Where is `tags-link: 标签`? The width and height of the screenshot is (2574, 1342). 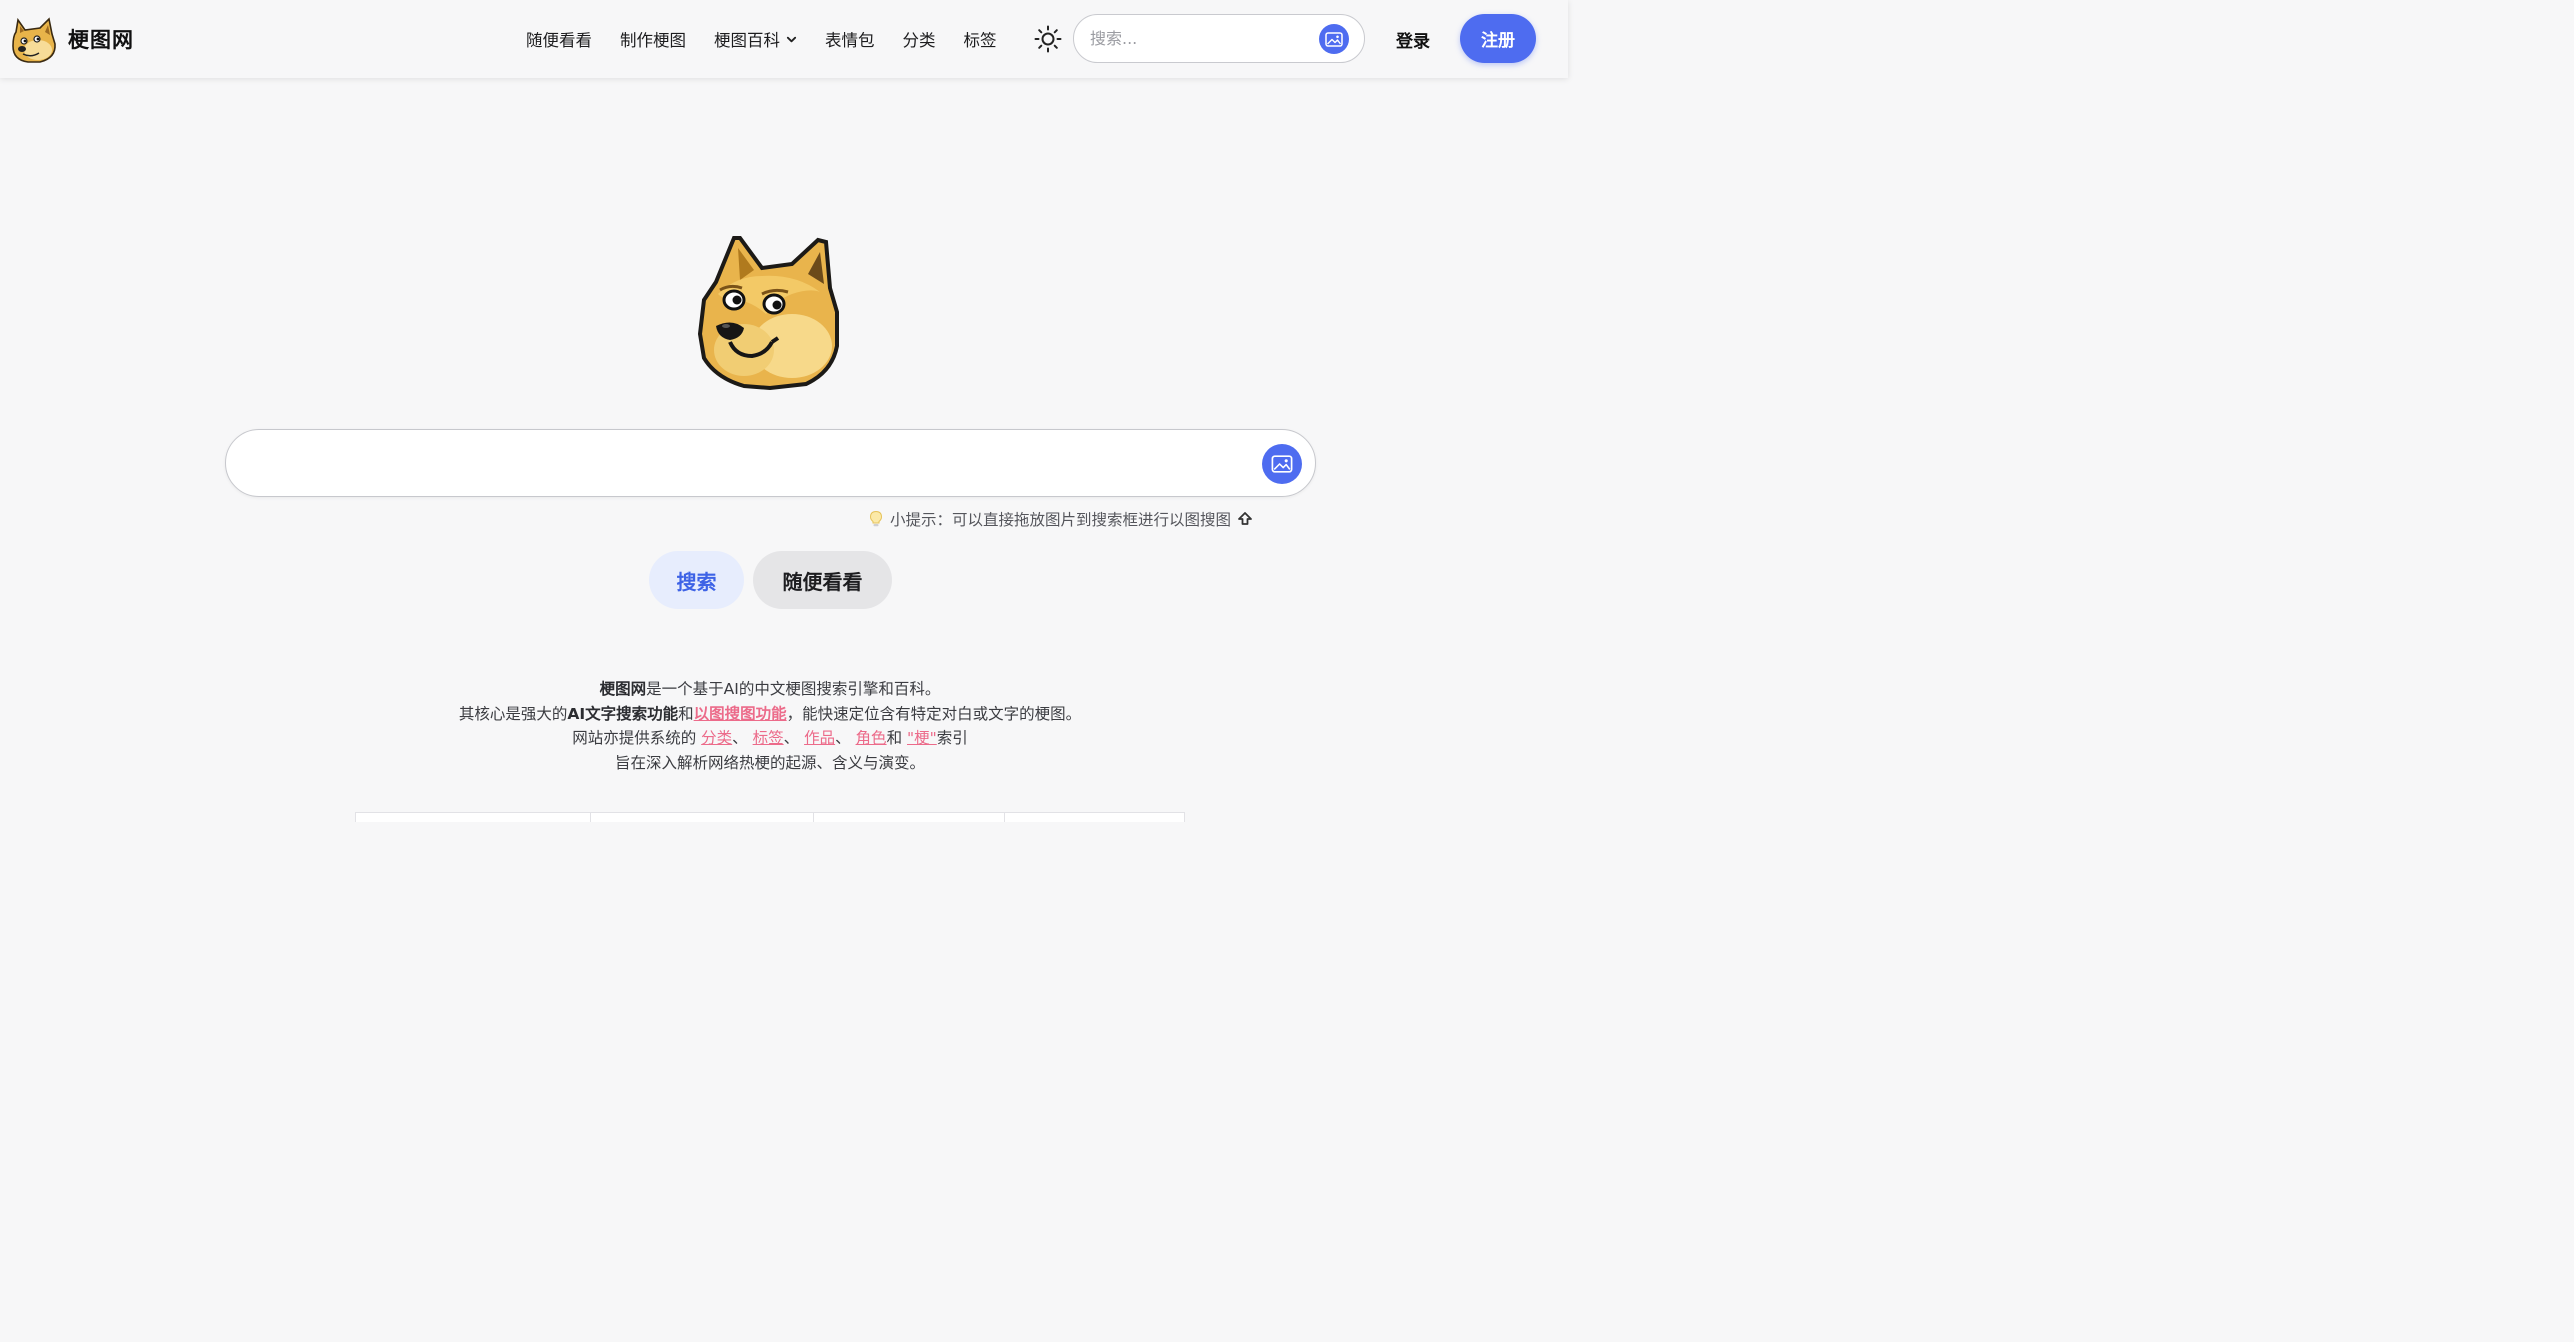 tags-link: 标签 is located at coordinates (768, 738).